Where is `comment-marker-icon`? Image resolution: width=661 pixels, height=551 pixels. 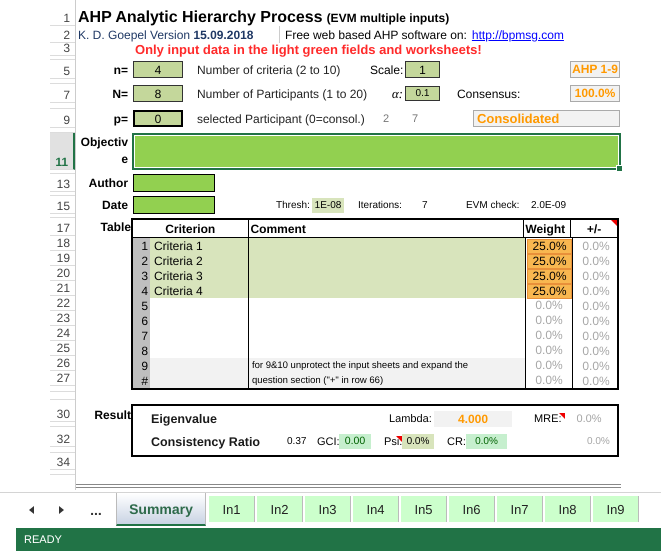
comment-marker-icon is located at coordinates (614, 223).